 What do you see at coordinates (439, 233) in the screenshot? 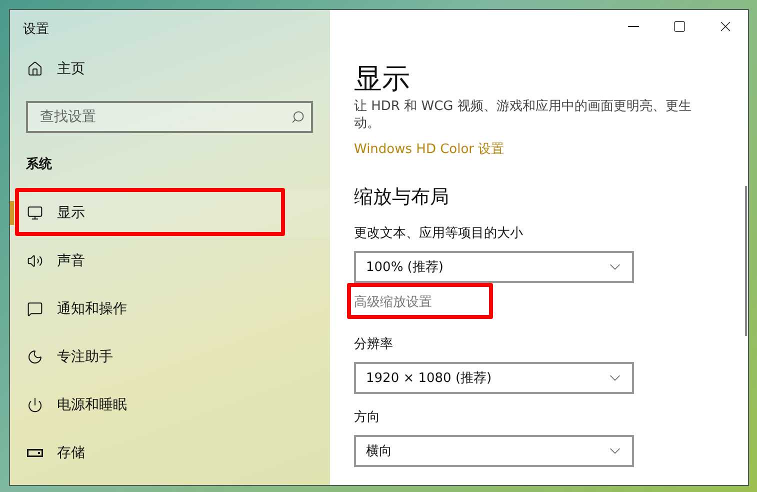
I see `setting-label: 更改文本、应用等项目的大小` at bounding box center [439, 233].